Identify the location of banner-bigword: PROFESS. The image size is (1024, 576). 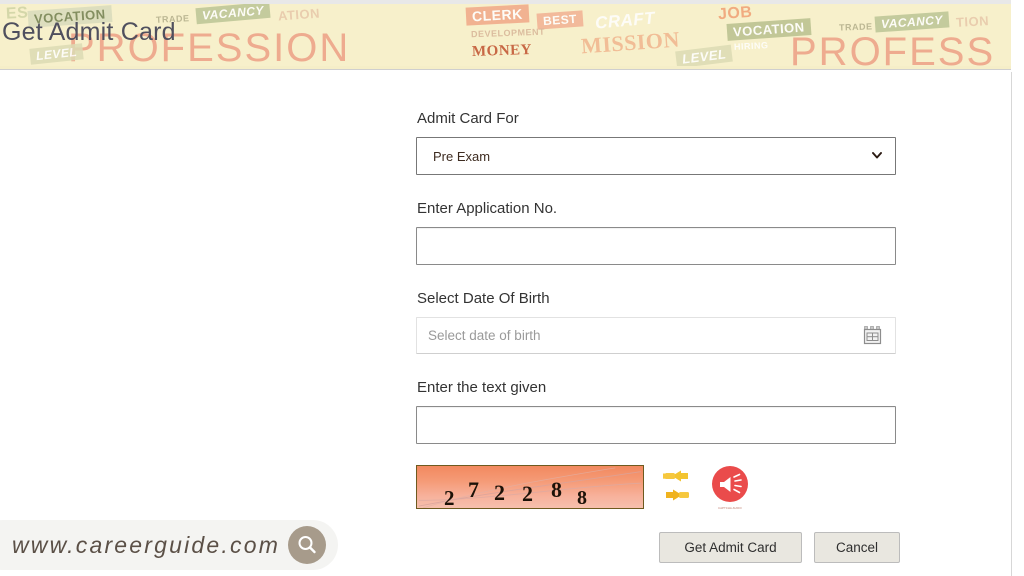
(893, 48).